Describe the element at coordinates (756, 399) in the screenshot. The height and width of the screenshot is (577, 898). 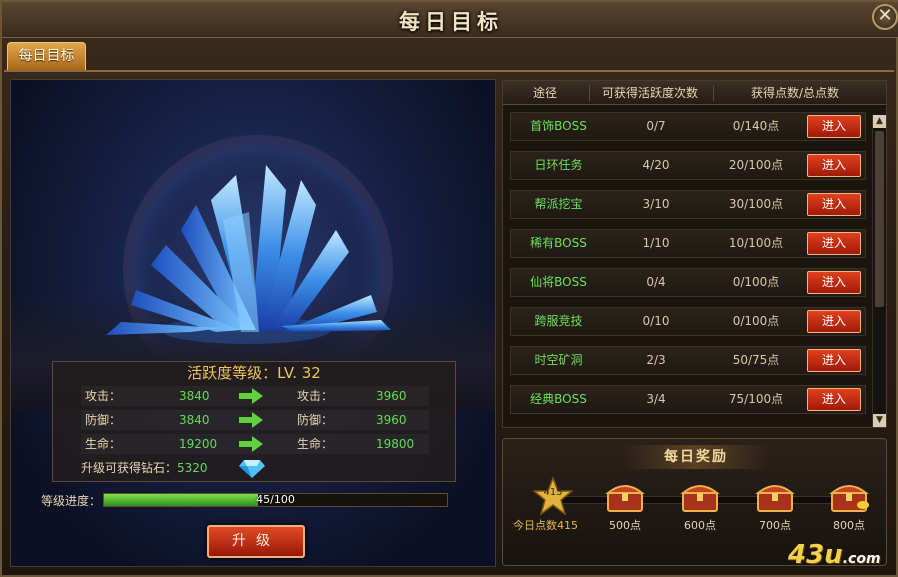
I see `row-points: 75/100点` at that location.